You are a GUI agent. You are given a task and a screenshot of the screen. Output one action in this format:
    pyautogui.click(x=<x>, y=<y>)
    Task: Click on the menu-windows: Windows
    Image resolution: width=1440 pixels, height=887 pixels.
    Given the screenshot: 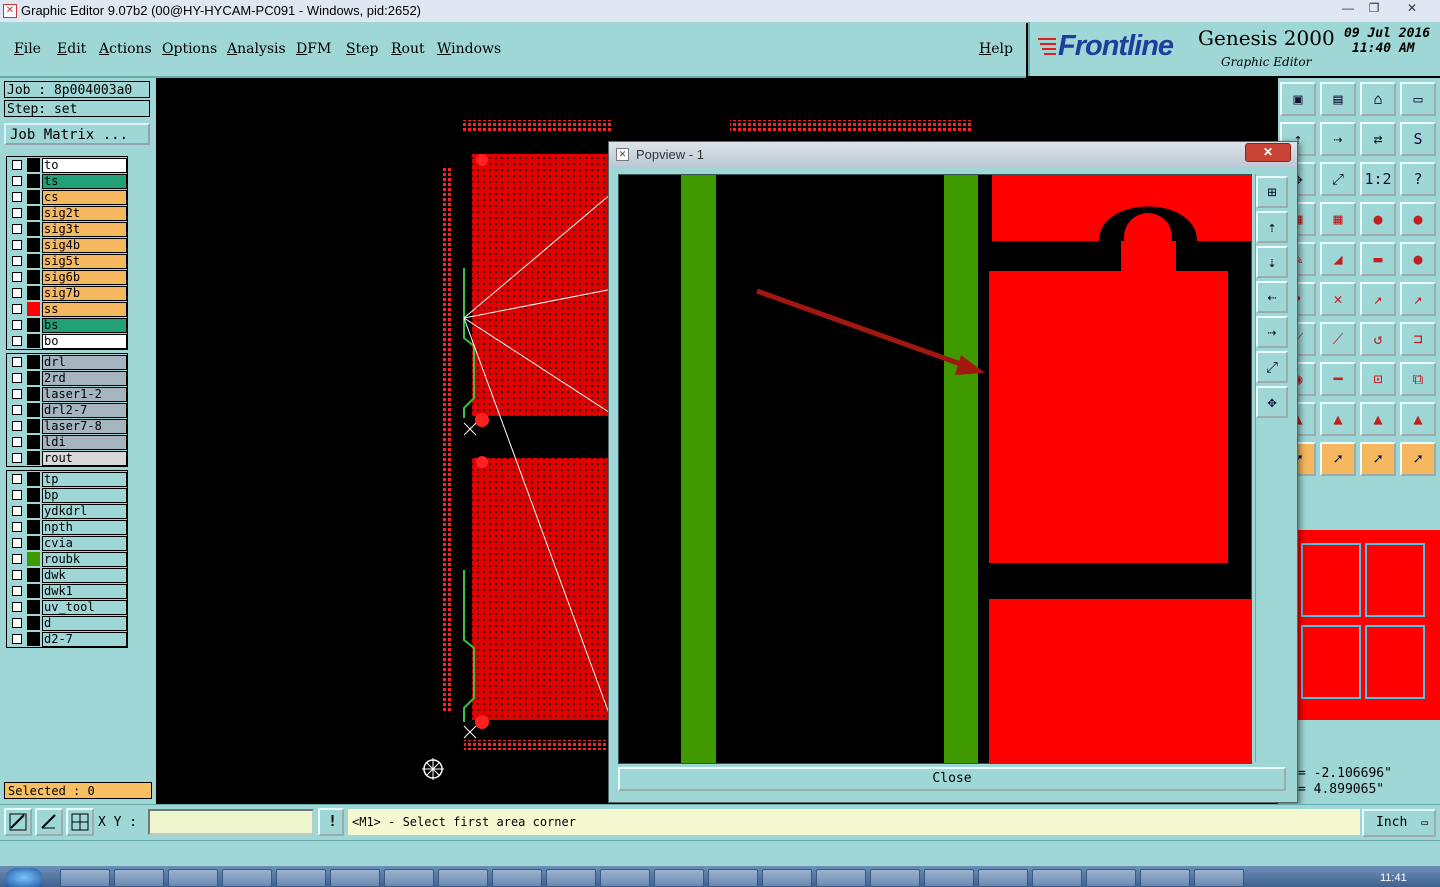 What is the action you would take?
    pyautogui.click(x=469, y=49)
    